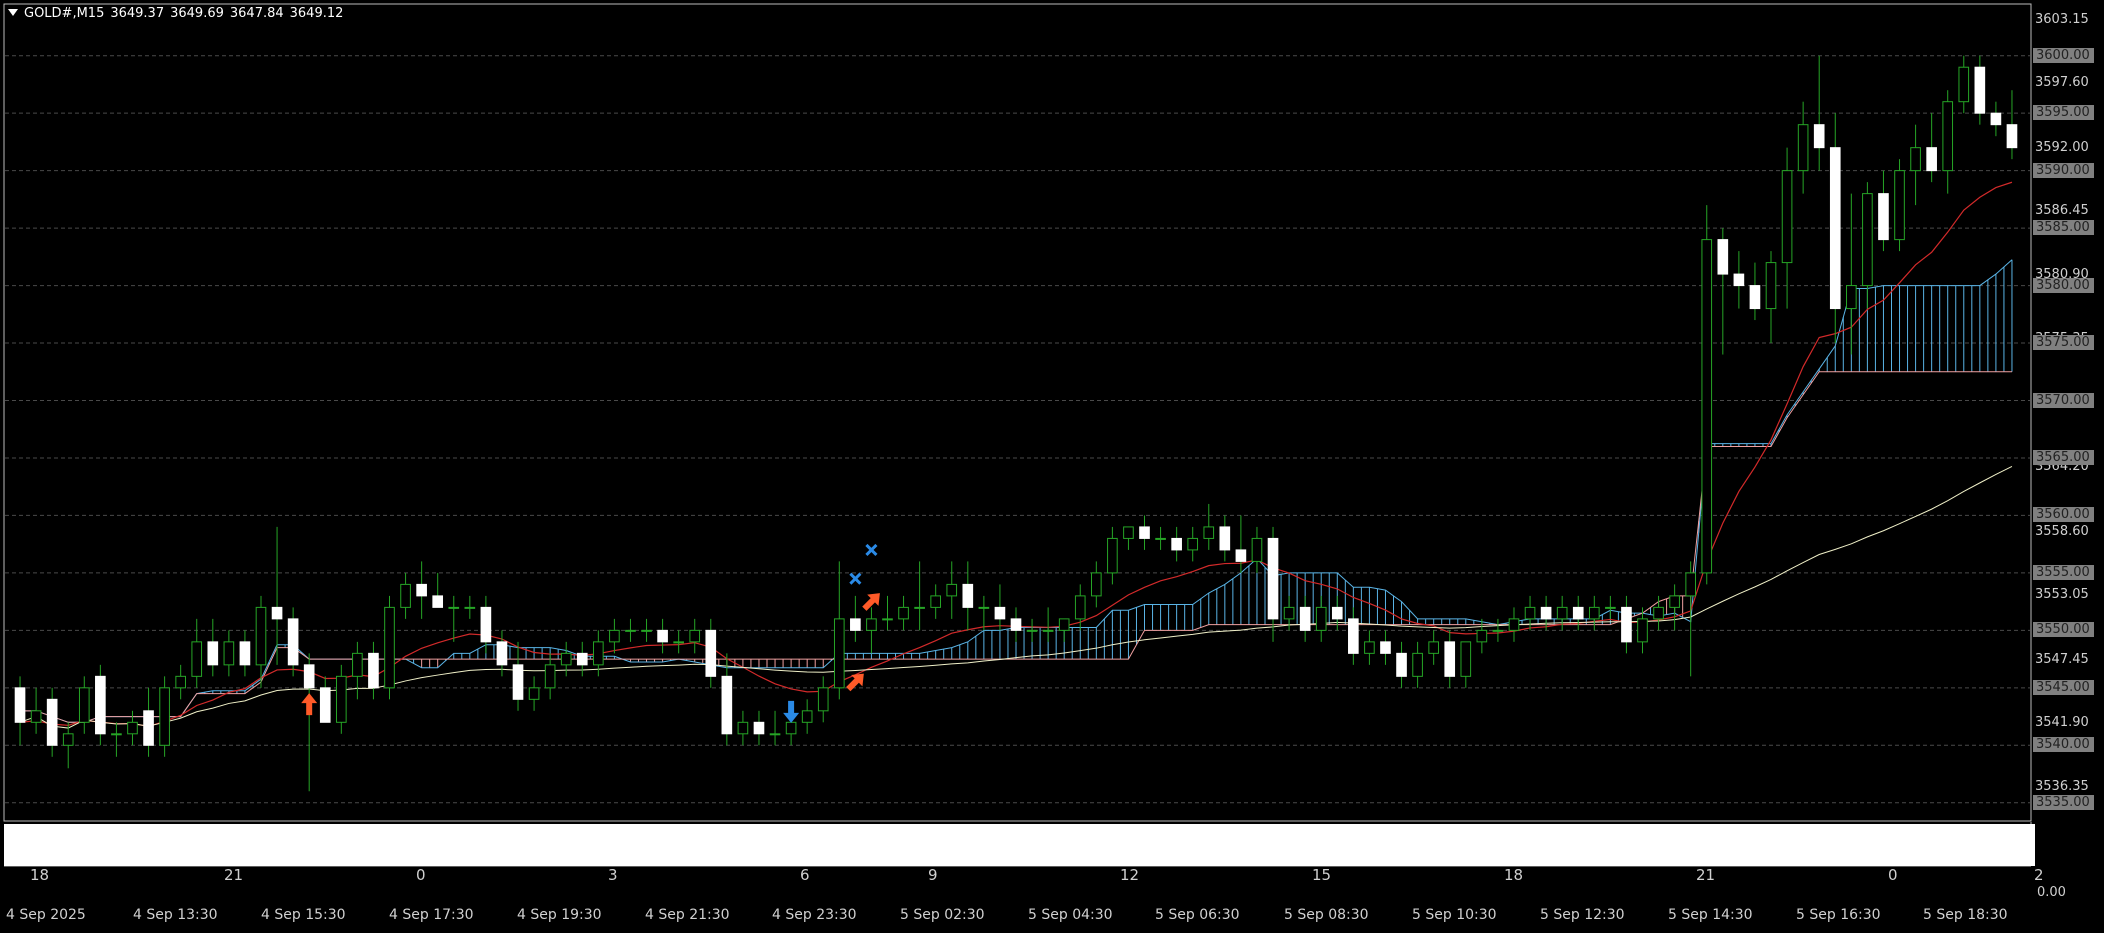 This screenshot has width=2104, height=933. Describe the element at coordinates (855, 578) in the screenshot. I see `exit-cross-icon` at that location.